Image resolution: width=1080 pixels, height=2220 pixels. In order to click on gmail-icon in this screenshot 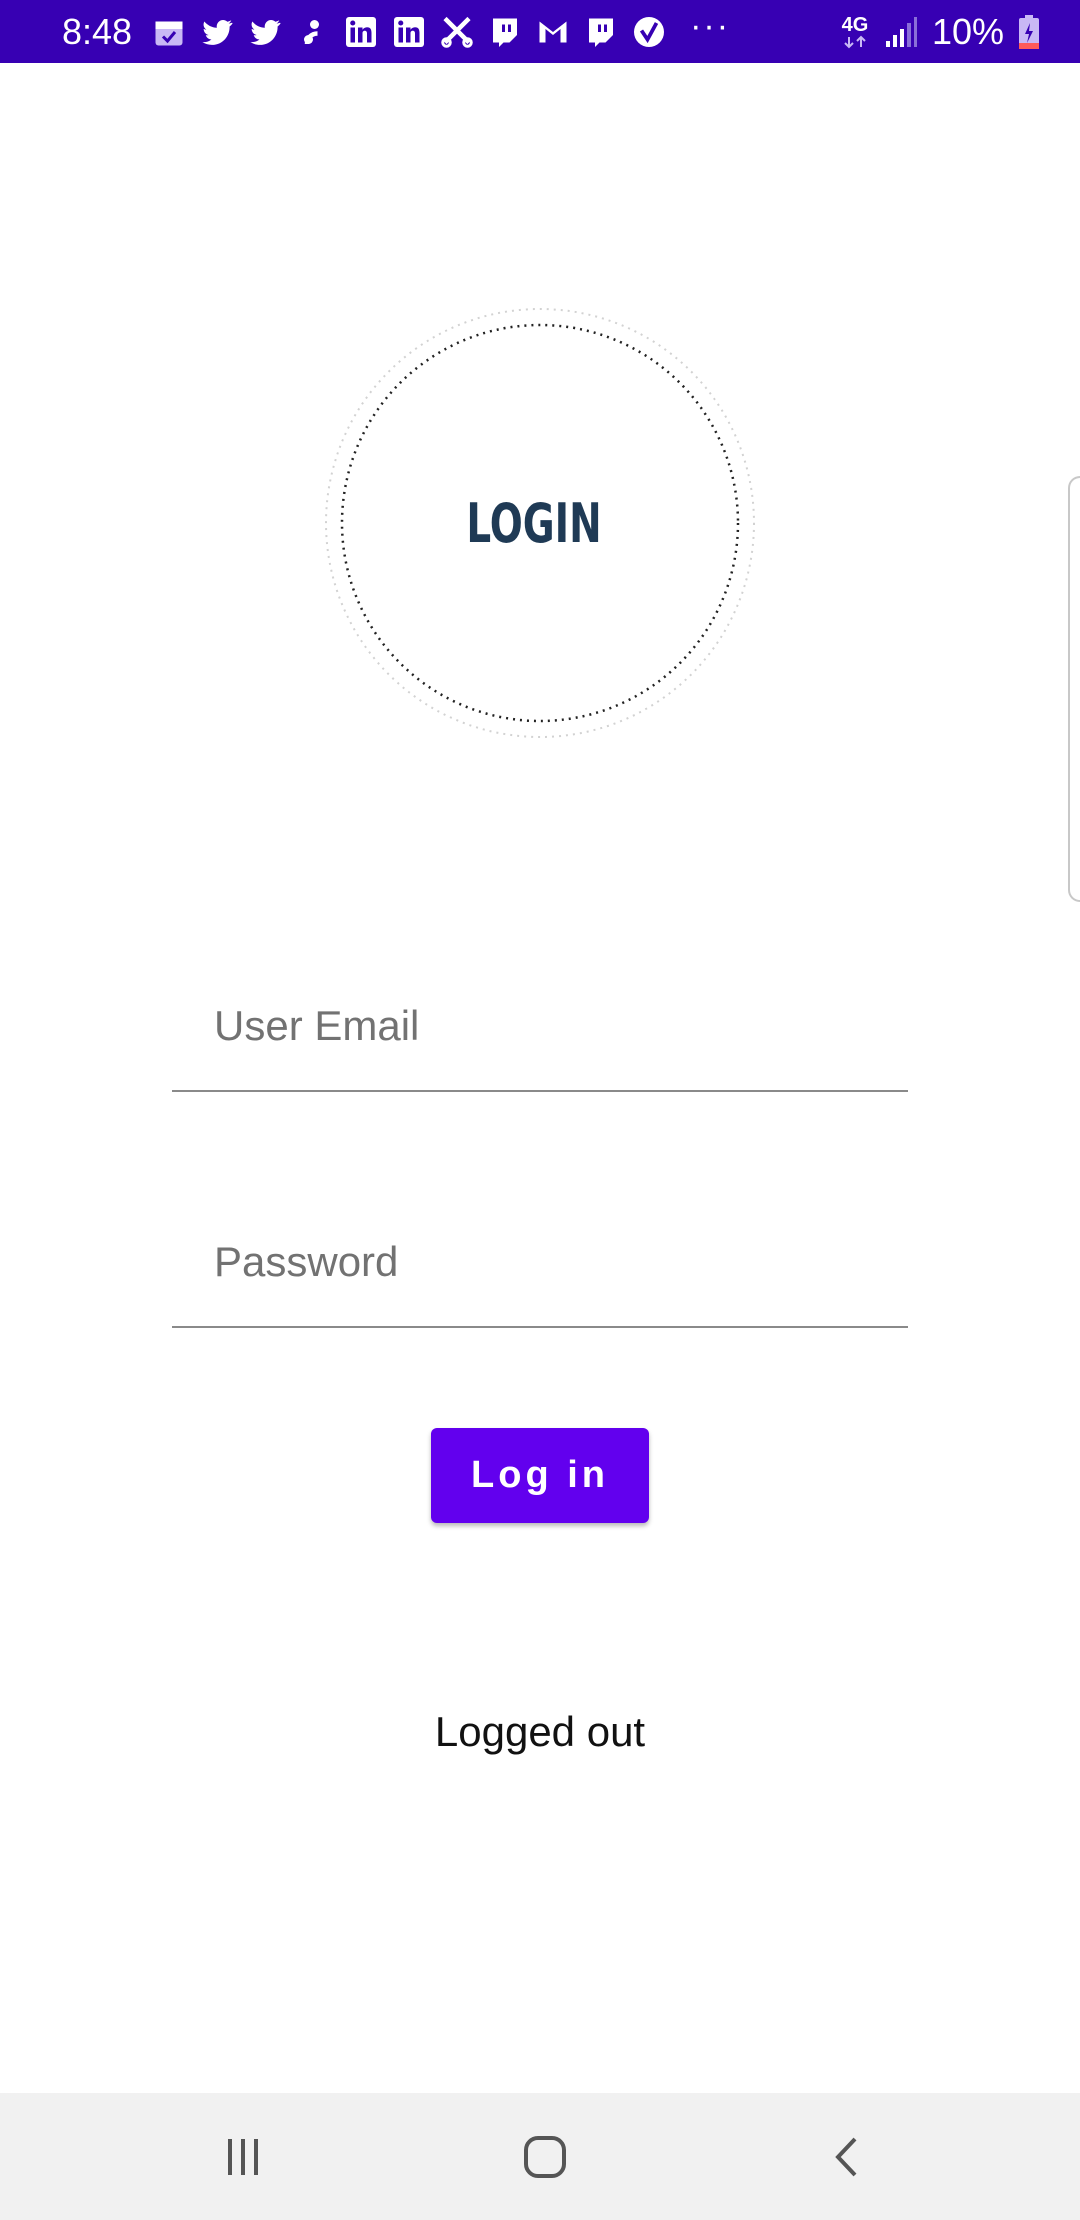, I will do `click(553, 32)`.